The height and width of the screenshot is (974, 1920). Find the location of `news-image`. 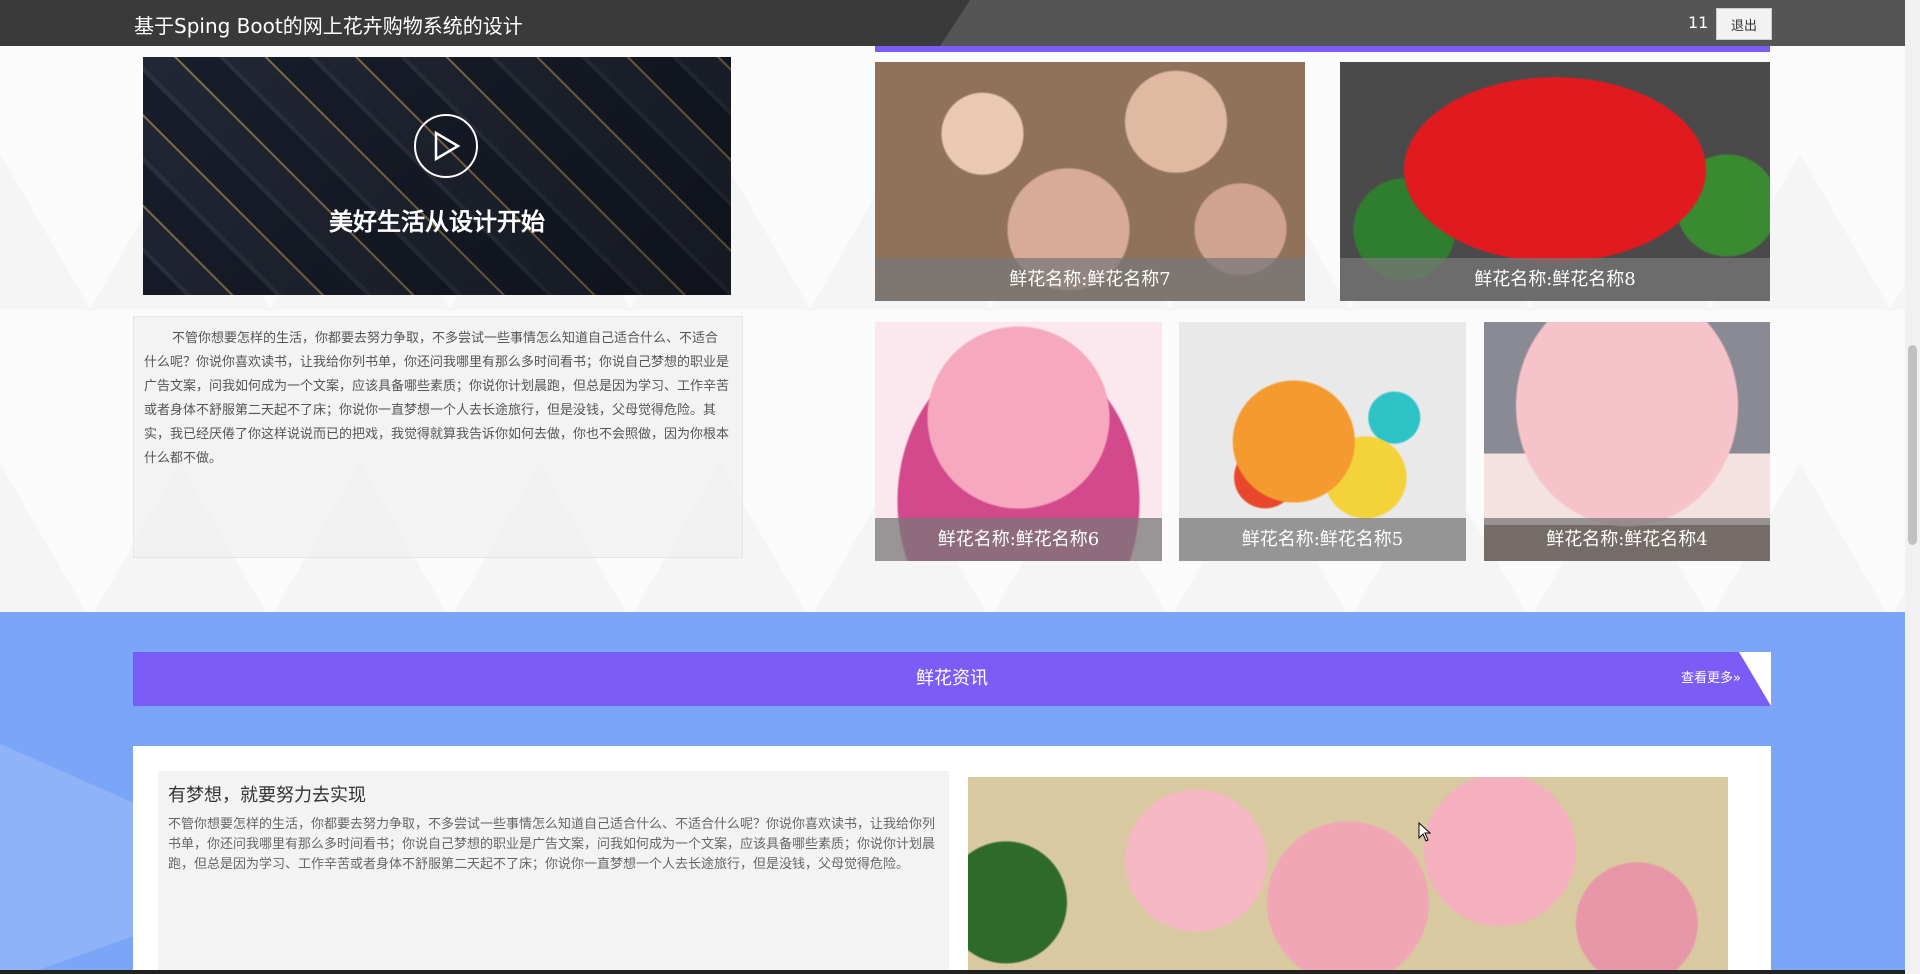

news-image is located at coordinates (1348, 873).